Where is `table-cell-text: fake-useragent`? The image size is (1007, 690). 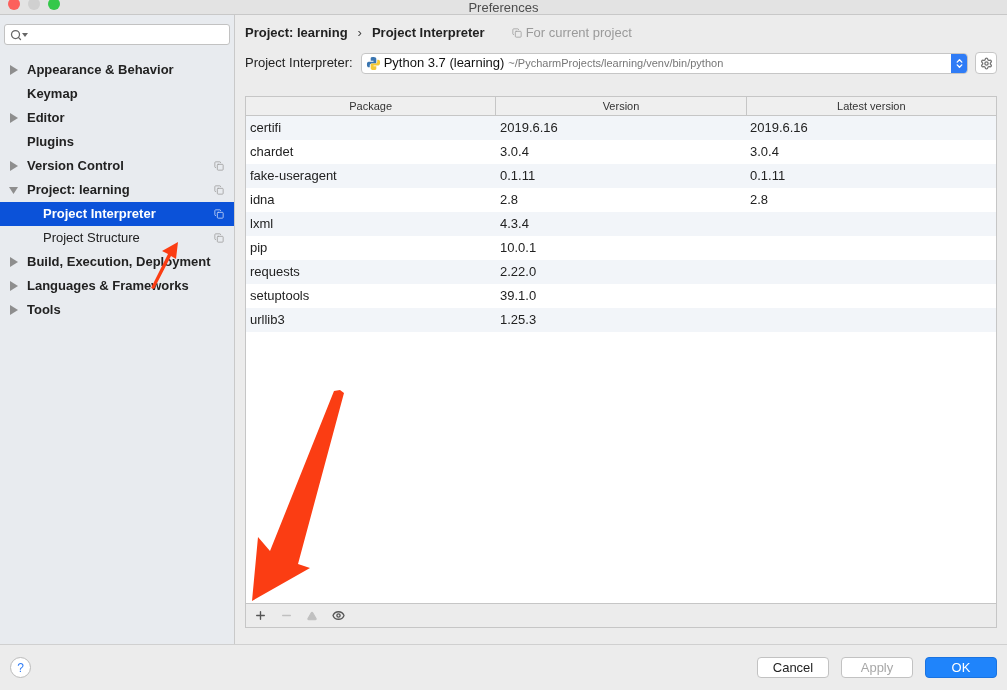
table-cell-text: fake-useragent is located at coordinates (293, 176).